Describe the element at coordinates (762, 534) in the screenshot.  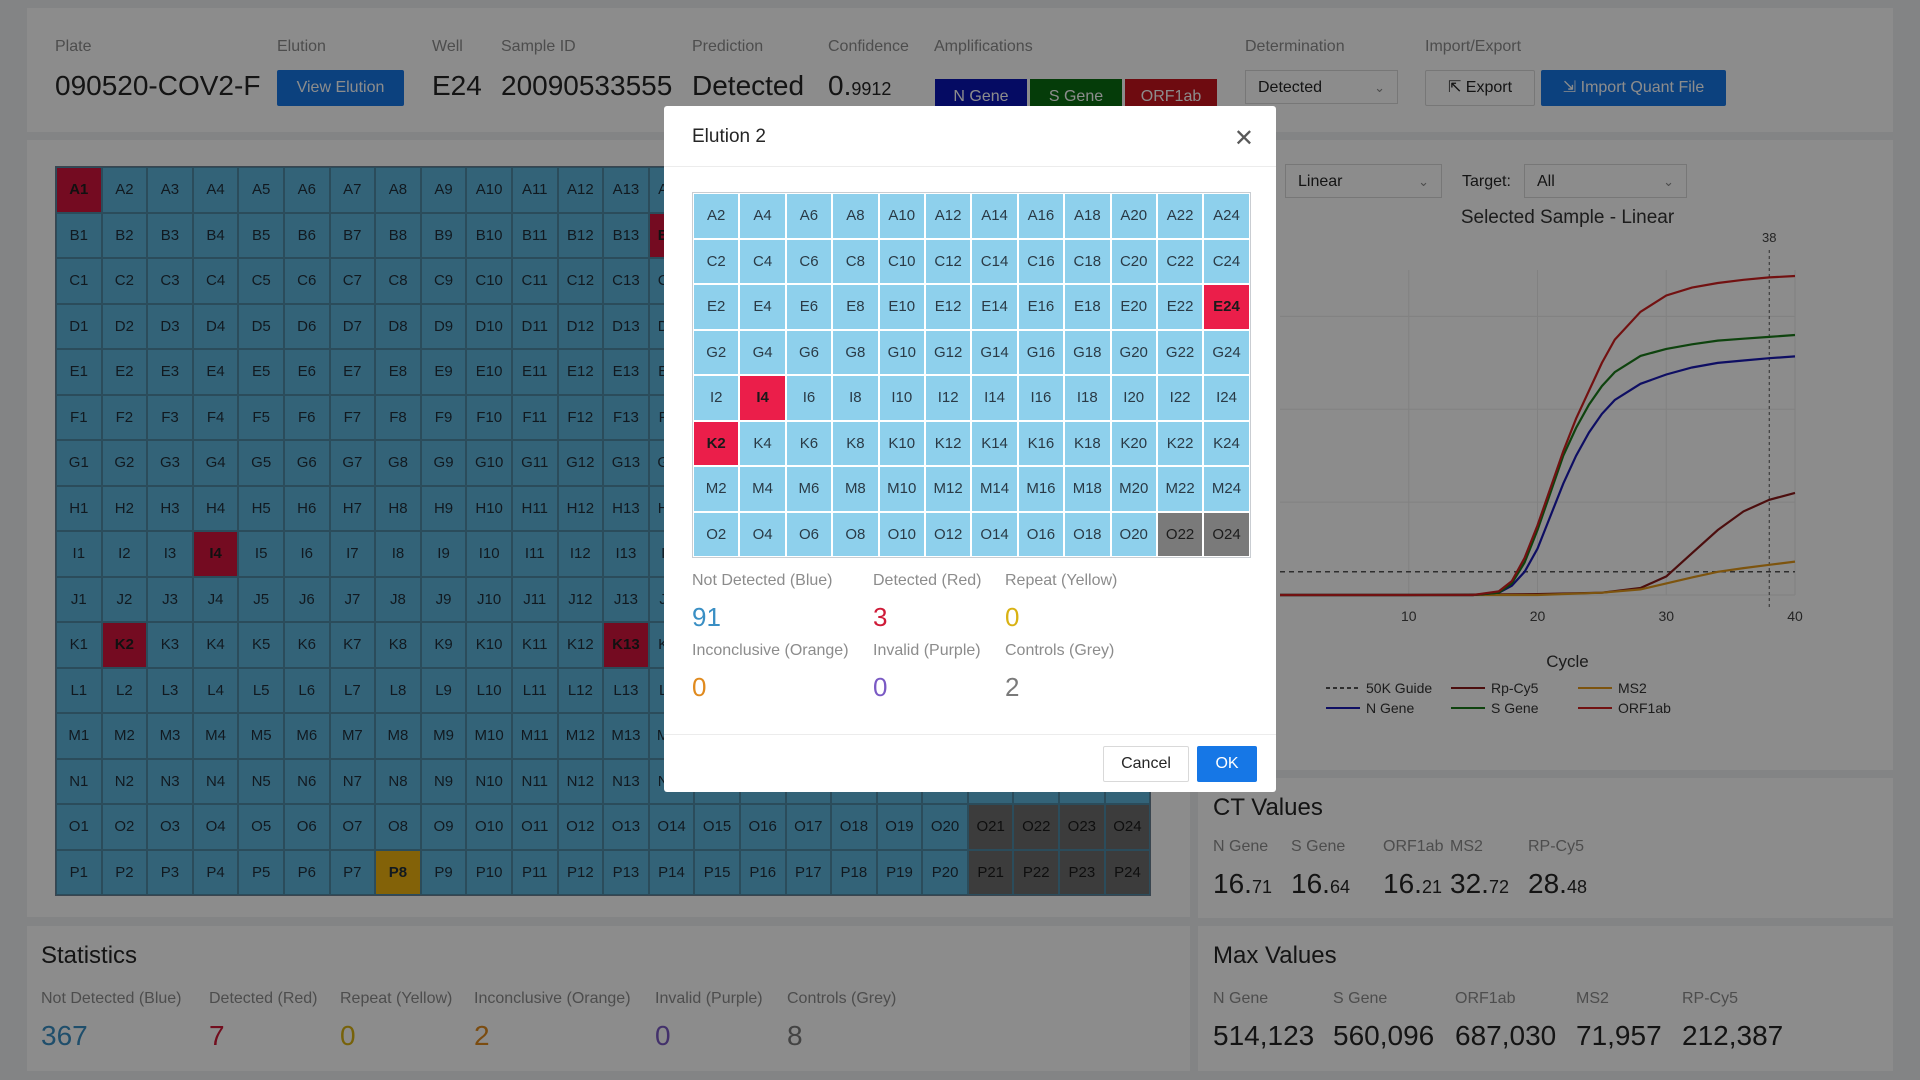
I see `elution-well-O4: O4` at that location.